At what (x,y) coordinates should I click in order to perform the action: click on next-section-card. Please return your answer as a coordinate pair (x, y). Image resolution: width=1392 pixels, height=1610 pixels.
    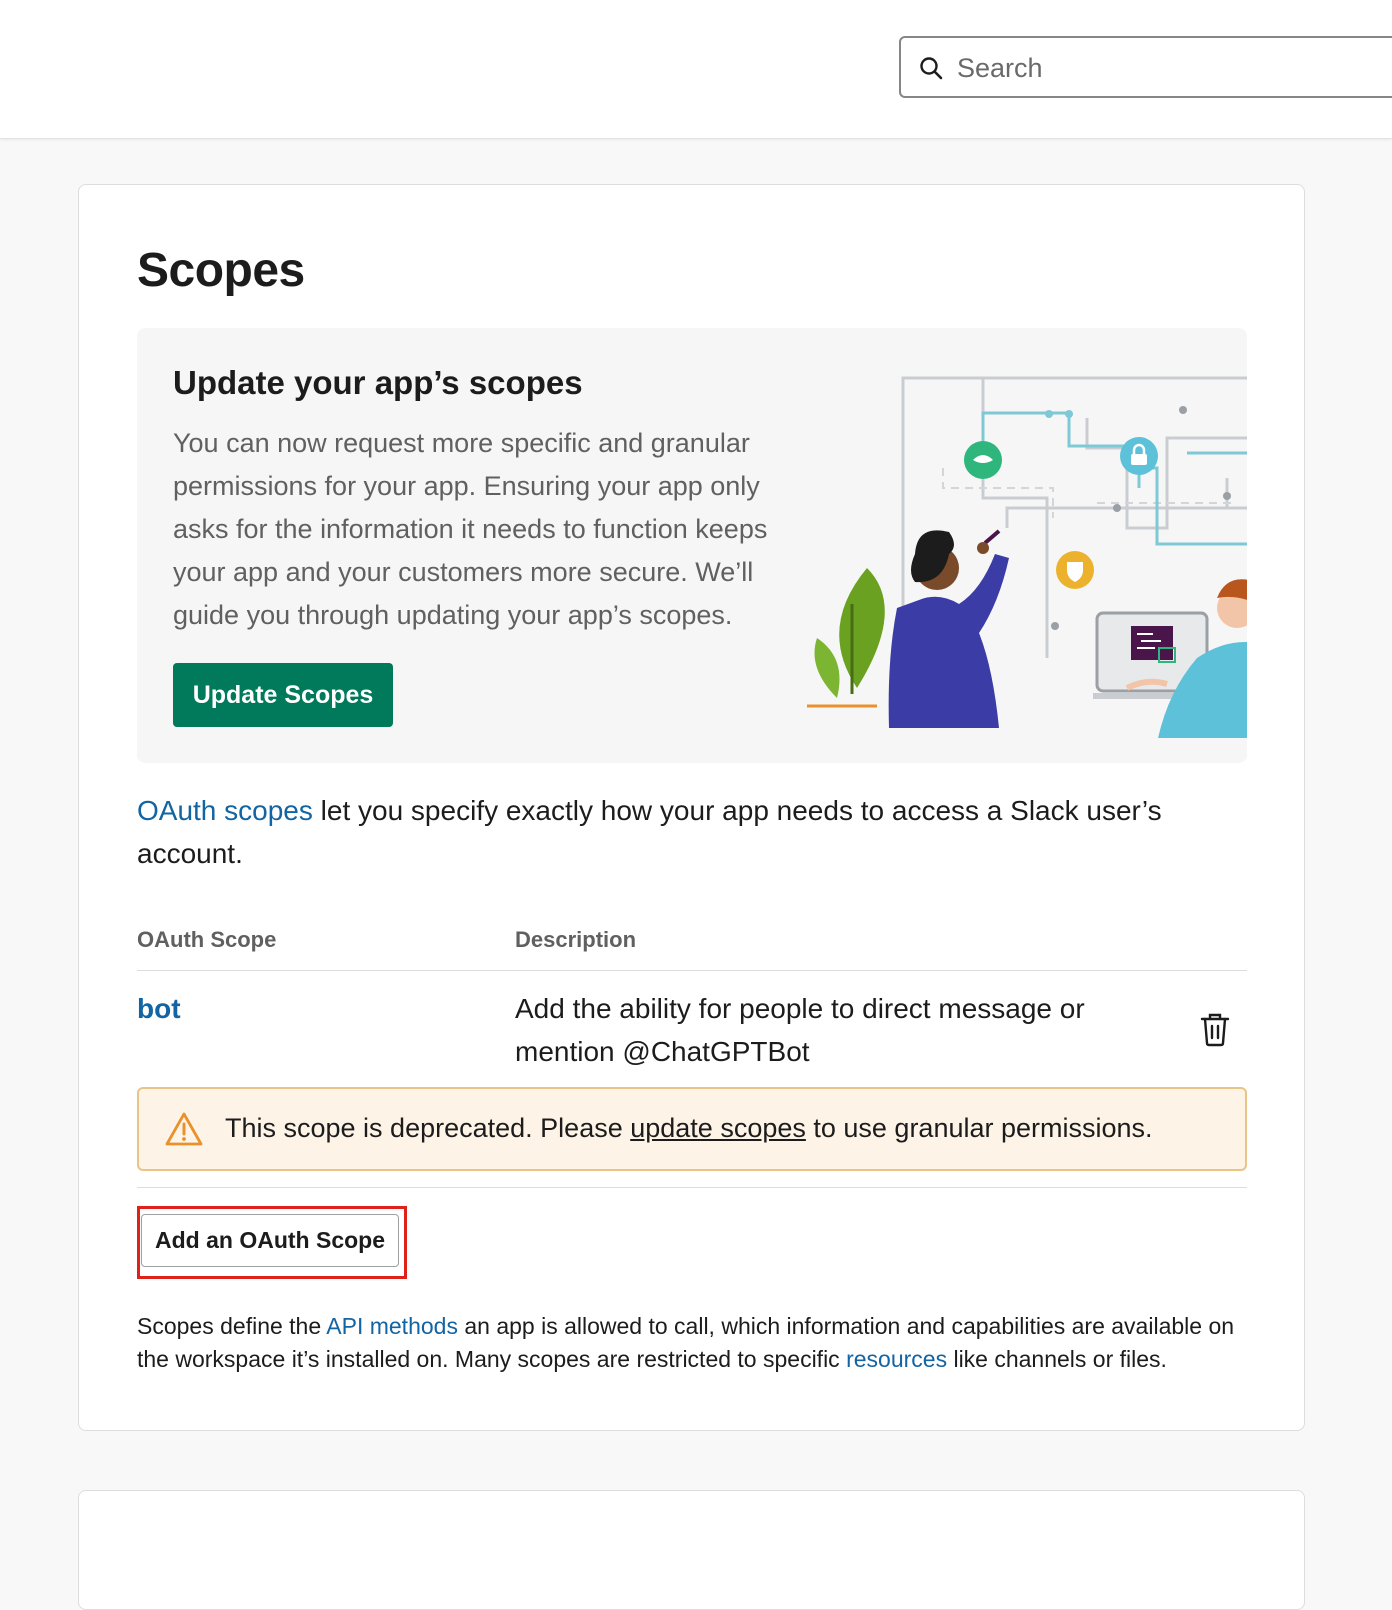
    Looking at the image, I should click on (691, 1550).